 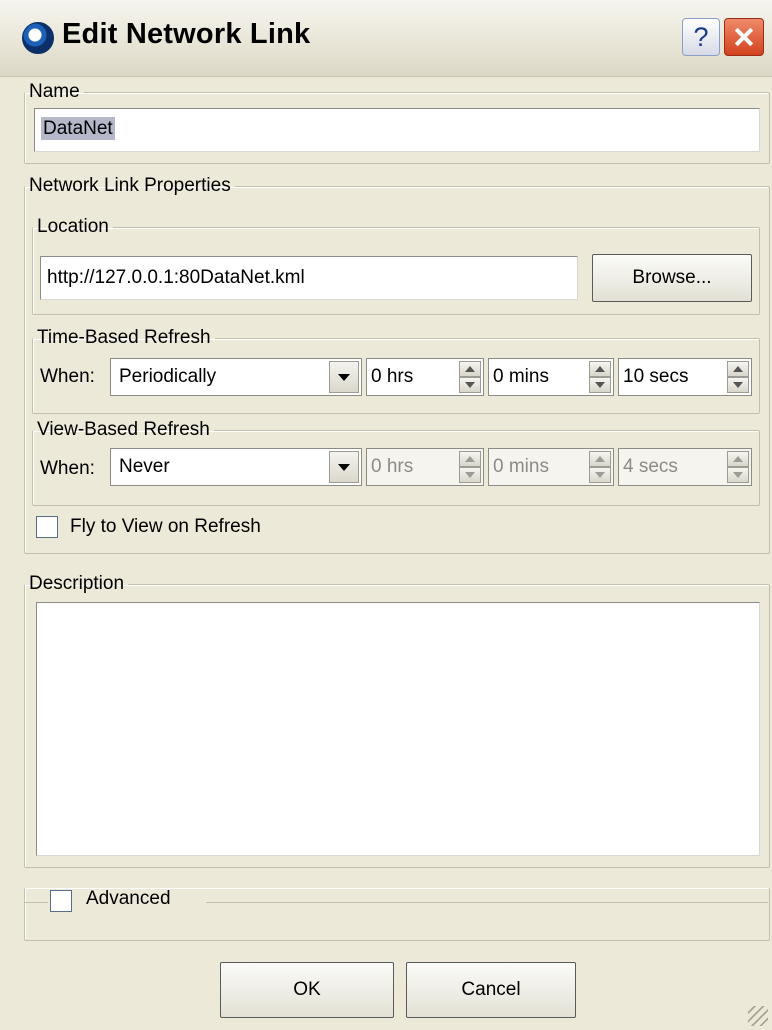 What do you see at coordinates (551, 467) in the screenshot?
I see `view-mins-spinner: 0 mins` at bounding box center [551, 467].